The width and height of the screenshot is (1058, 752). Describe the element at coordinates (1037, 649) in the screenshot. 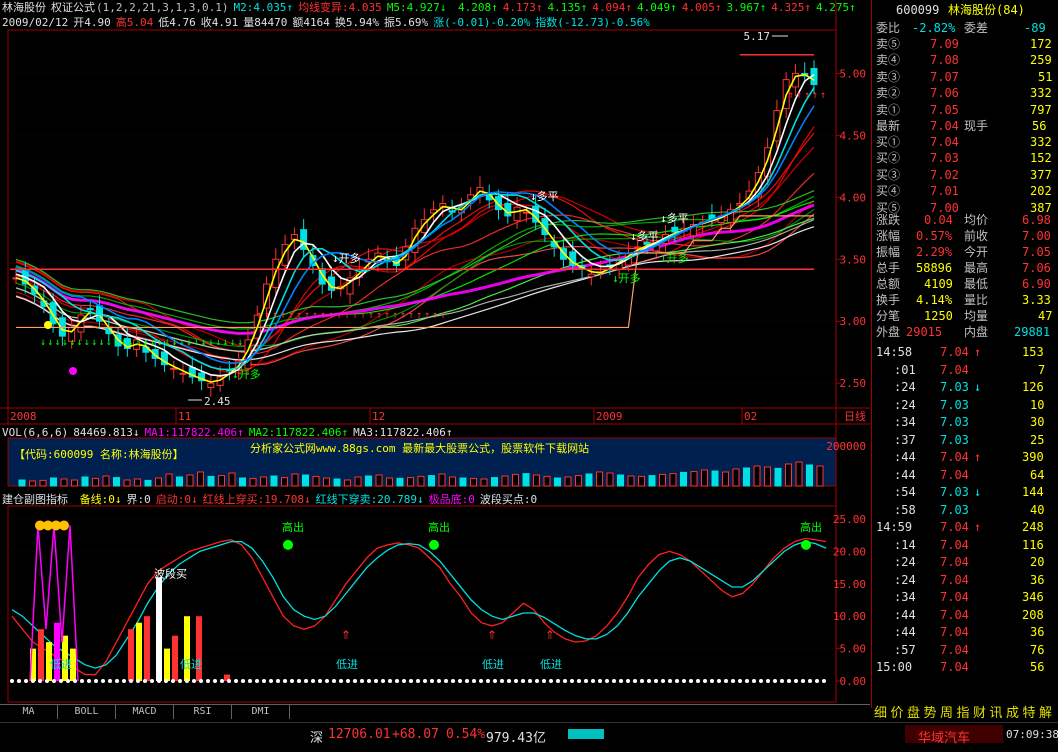

I see `tick-volume: 76` at that location.